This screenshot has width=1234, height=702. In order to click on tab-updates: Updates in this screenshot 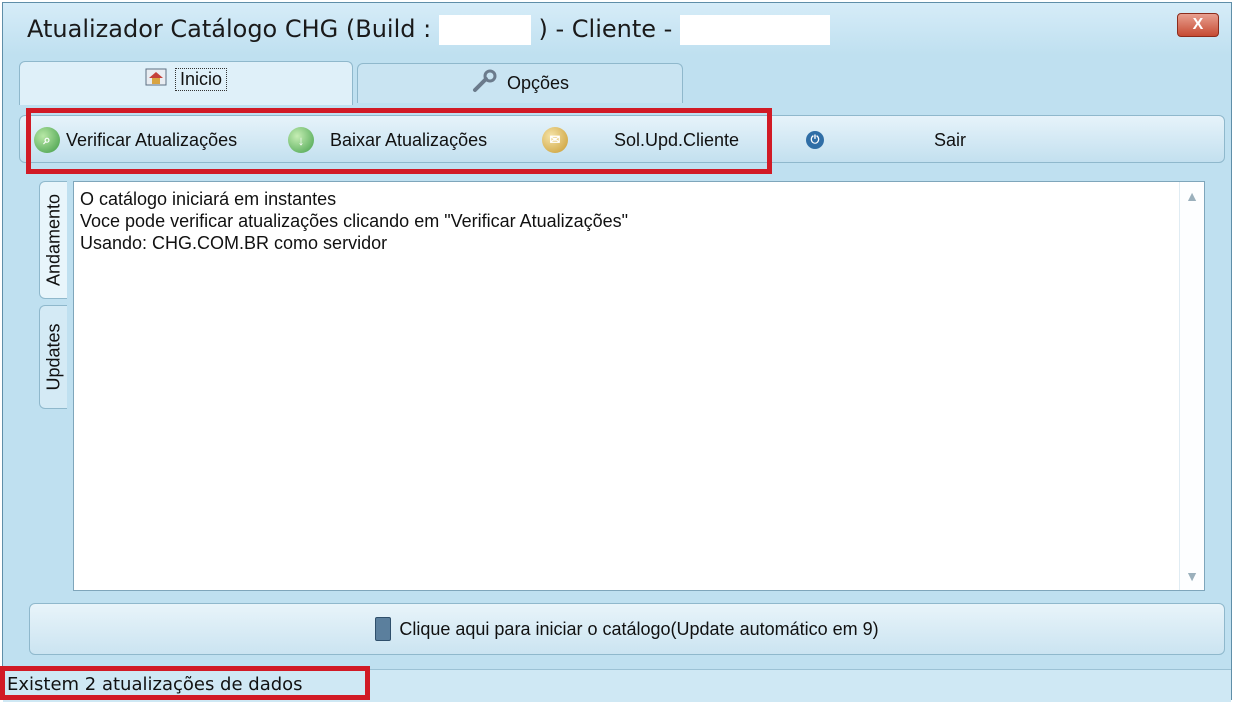, I will do `click(53, 357)`.